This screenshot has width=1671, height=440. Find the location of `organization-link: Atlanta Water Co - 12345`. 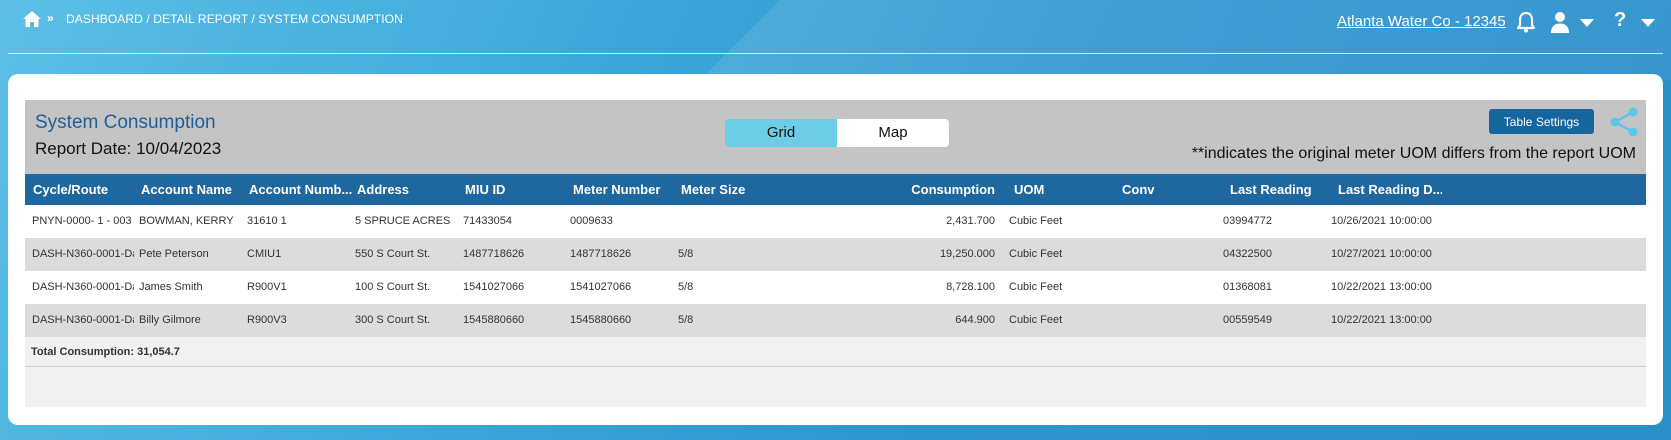

organization-link: Atlanta Water Co - 12345 is located at coordinates (1421, 21).